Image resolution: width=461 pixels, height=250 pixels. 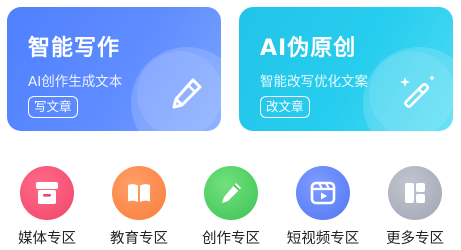 What do you see at coordinates (74, 48) in the screenshot?
I see `card-title: 智能写作` at bounding box center [74, 48].